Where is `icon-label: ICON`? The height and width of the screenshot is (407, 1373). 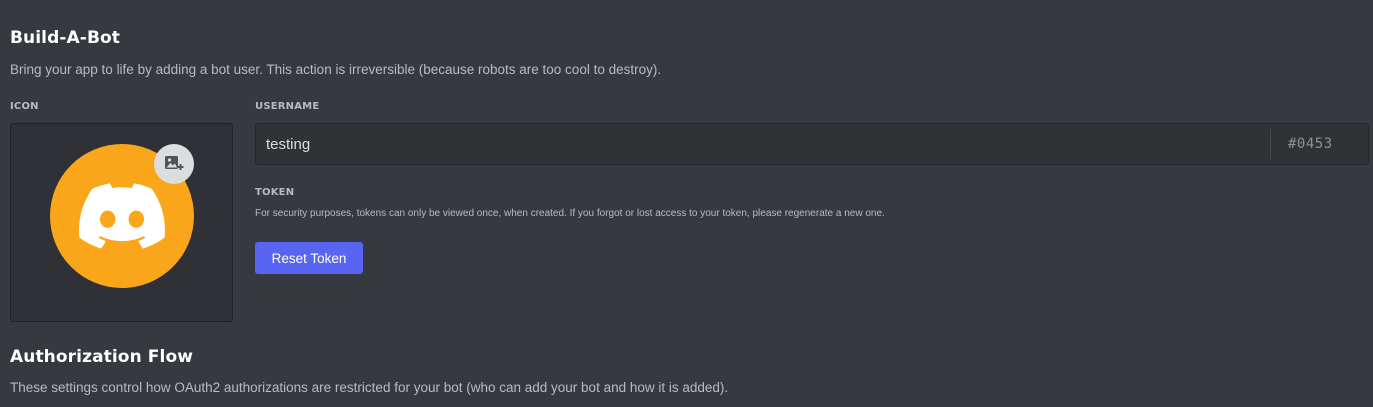
icon-label: ICON is located at coordinates (24, 106).